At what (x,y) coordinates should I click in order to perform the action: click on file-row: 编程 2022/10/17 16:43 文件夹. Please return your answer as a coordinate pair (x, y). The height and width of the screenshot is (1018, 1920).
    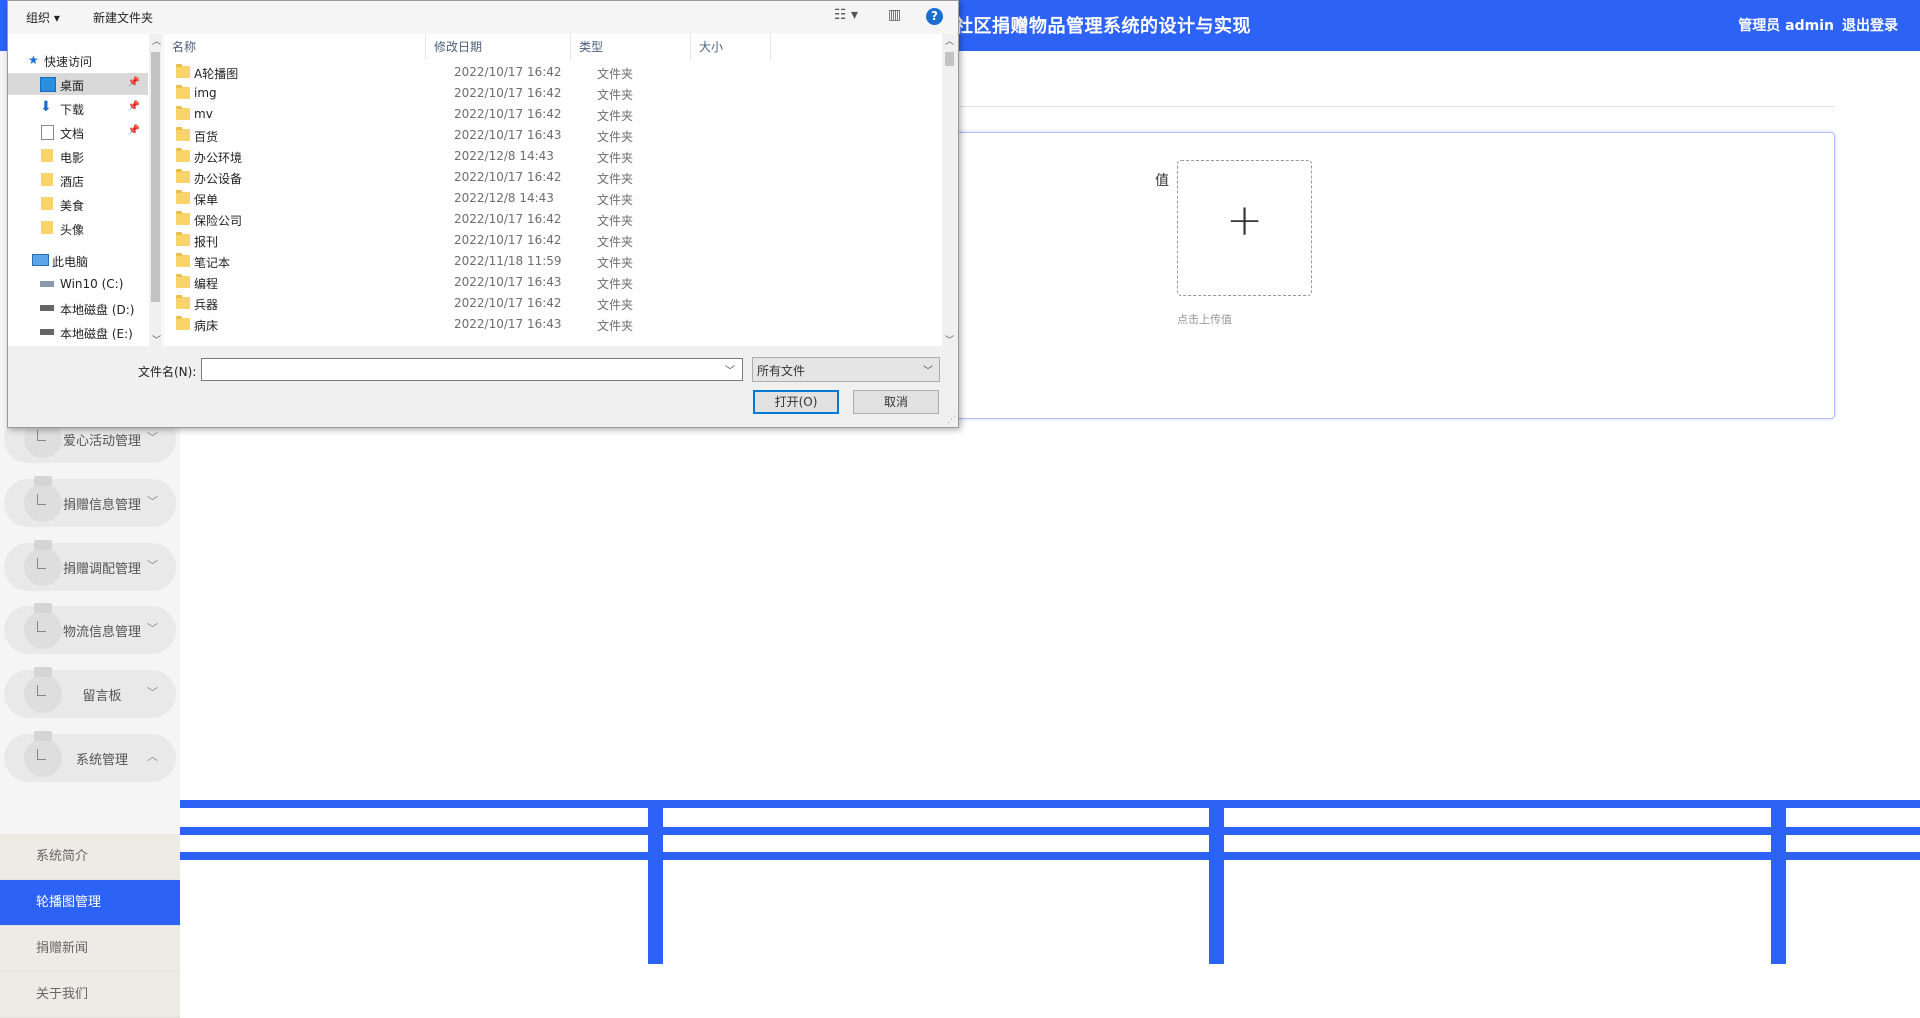
    Looking at the image, I should click on (544, 282).